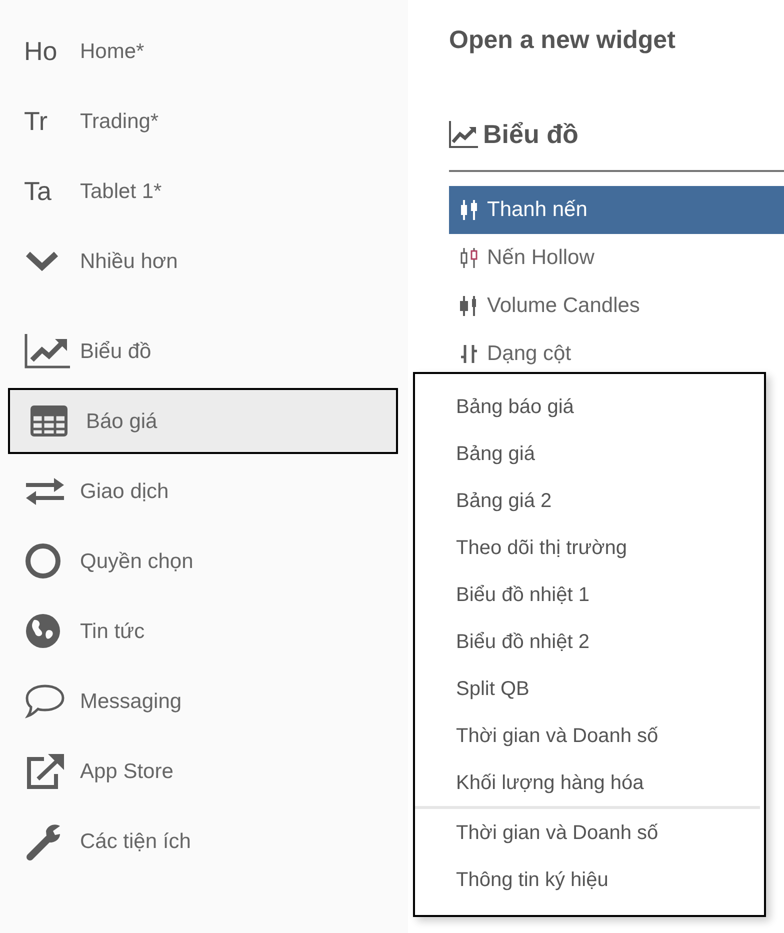 Image resolution: width=784 pixels, height=933 pixels. What do you see at coordinates (589, 782) in the screenshot?
I see `menu-item: Khối lượng hàng hóa` at bounding box center [589, 782].